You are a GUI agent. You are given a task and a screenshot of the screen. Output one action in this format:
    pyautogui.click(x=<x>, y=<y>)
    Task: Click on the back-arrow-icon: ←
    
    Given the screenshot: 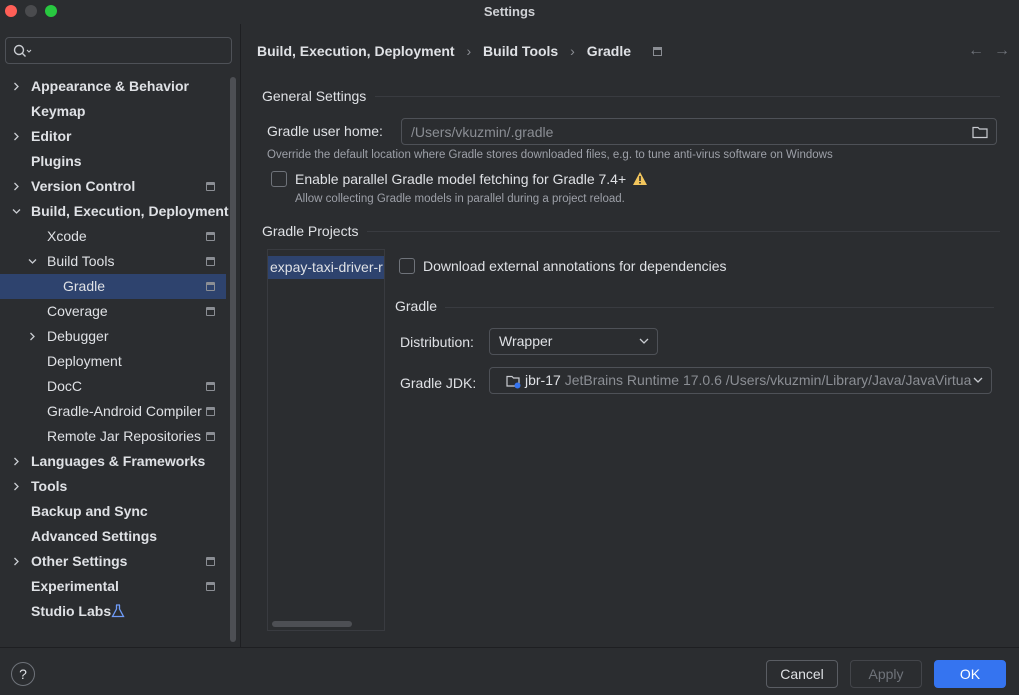 What is the action you would take?
    pyautogui.click(x=976, y=51)
    